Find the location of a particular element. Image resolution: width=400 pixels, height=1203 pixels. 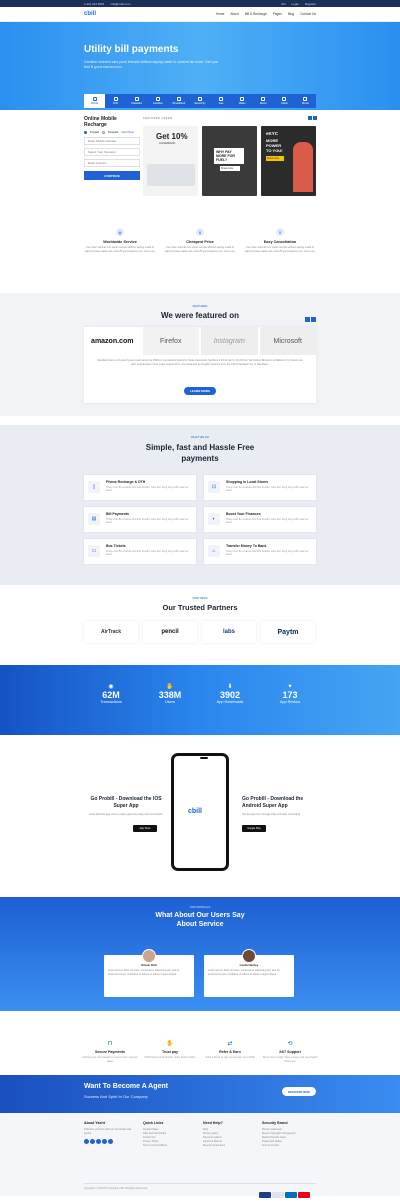

tab-dth: DTH is located at coordinates (115, 101).